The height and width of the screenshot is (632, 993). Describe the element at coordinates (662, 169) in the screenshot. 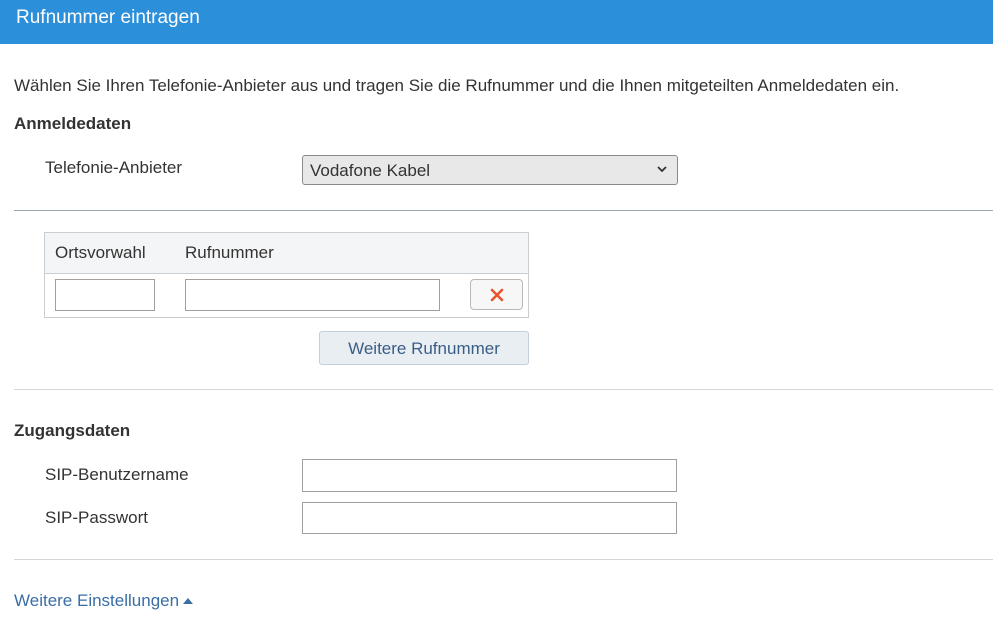

I see `chevron-down-icon` at that location.